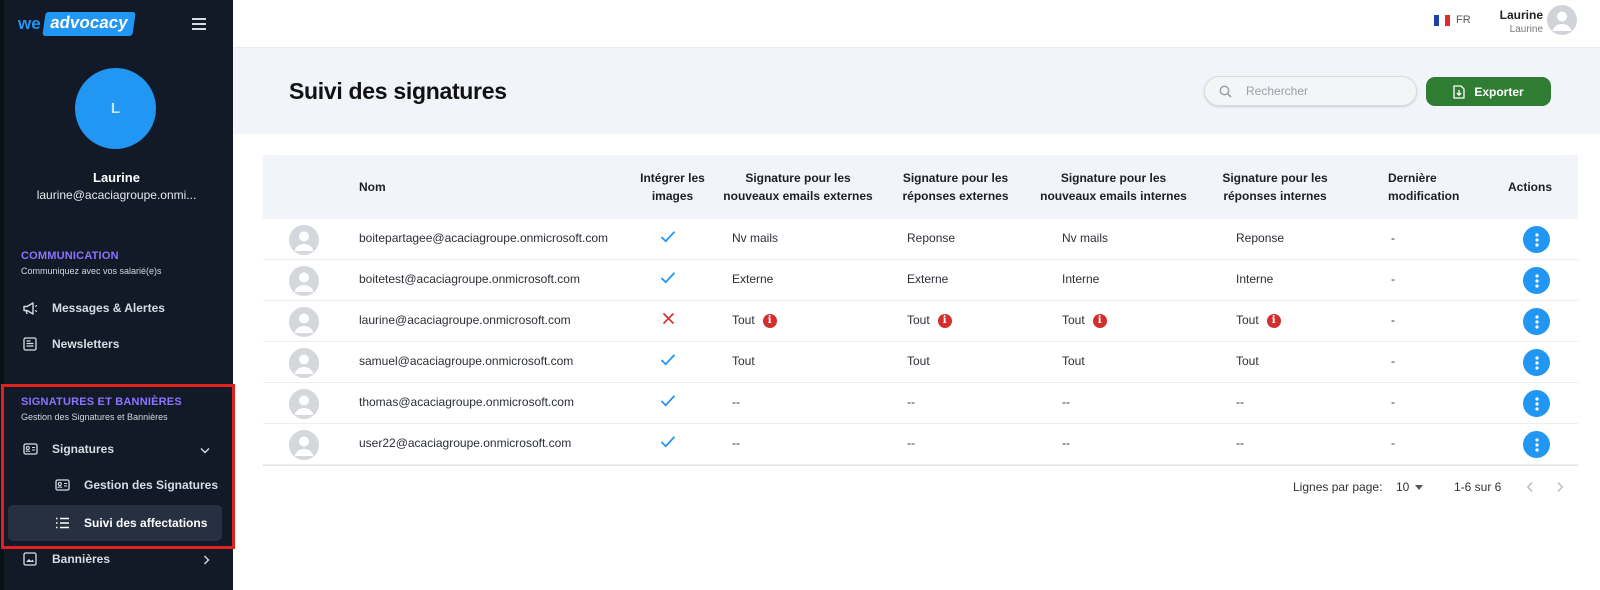  Describe the element at coordinates (1410, 487) in the screenshot. I see `rows-per-page-select: 10` at that location.